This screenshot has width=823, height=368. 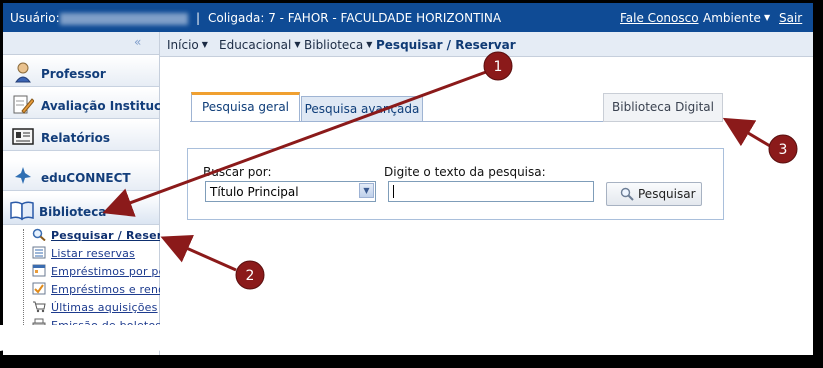 I want to click on environment-menu: Ambiente ▼, so click(x=736, y=18).